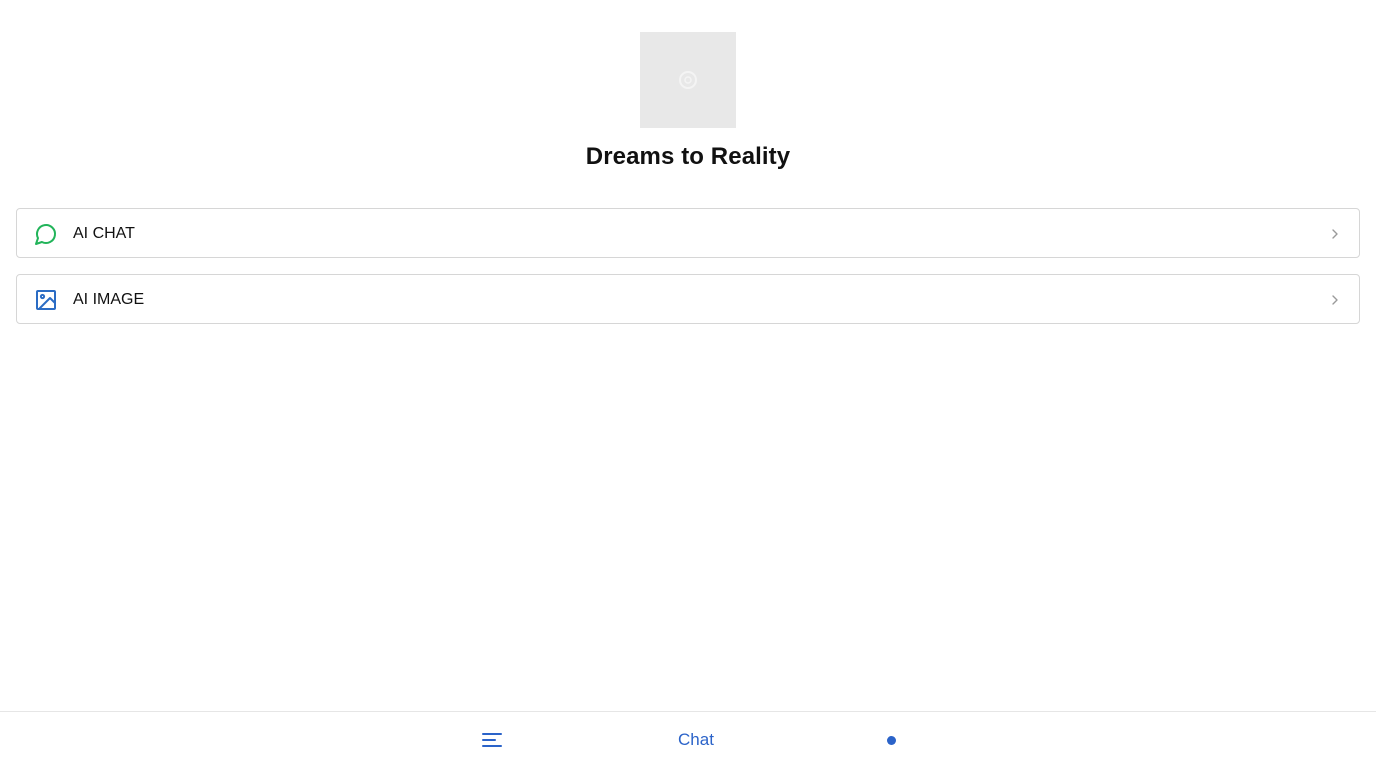  What do you see at coordinates (104, 233) in the screenshot?
I see `menu-item-label: AI CHAT` at bounding box center [104, 233].